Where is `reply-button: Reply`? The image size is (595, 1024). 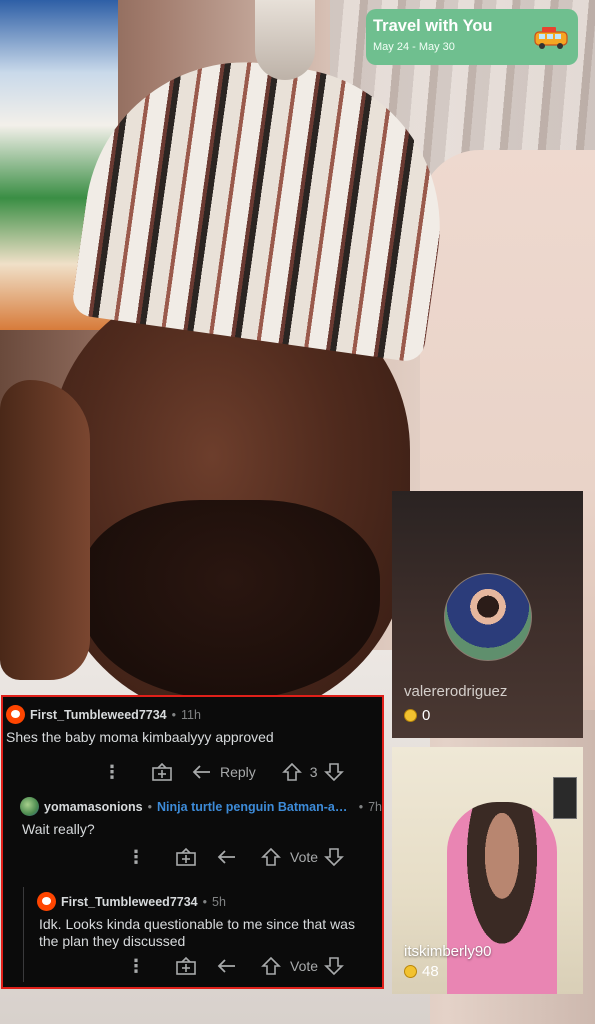 reply-button: Reply is located at coordinates (224, 772).